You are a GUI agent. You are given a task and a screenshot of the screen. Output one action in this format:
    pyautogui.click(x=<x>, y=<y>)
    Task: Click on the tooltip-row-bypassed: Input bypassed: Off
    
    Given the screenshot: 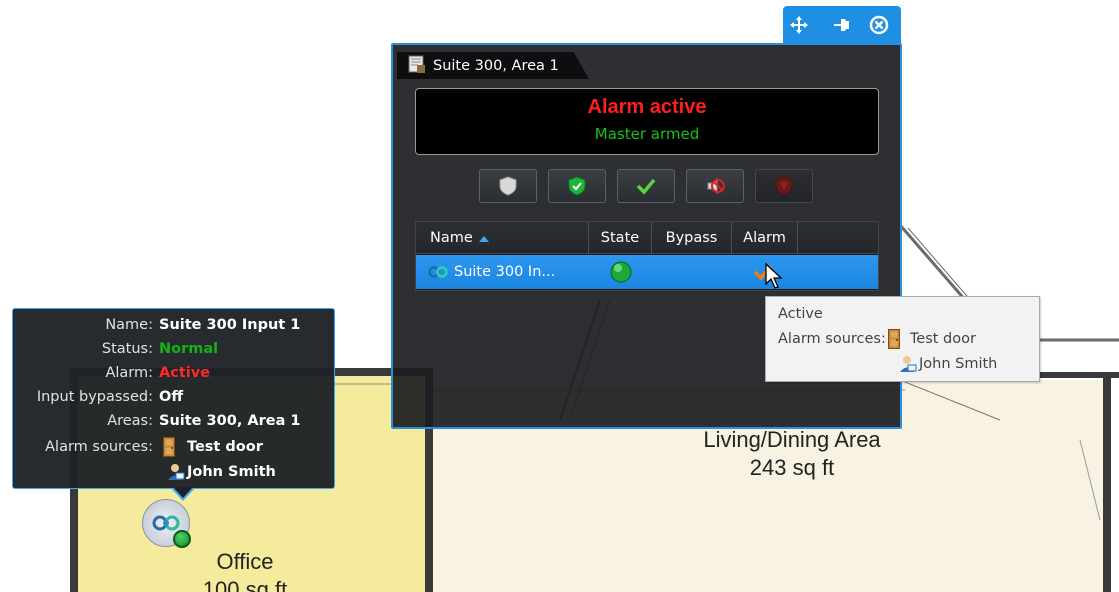 What is the action you would take?
    pyautogui.click(x=98, y=397)
    